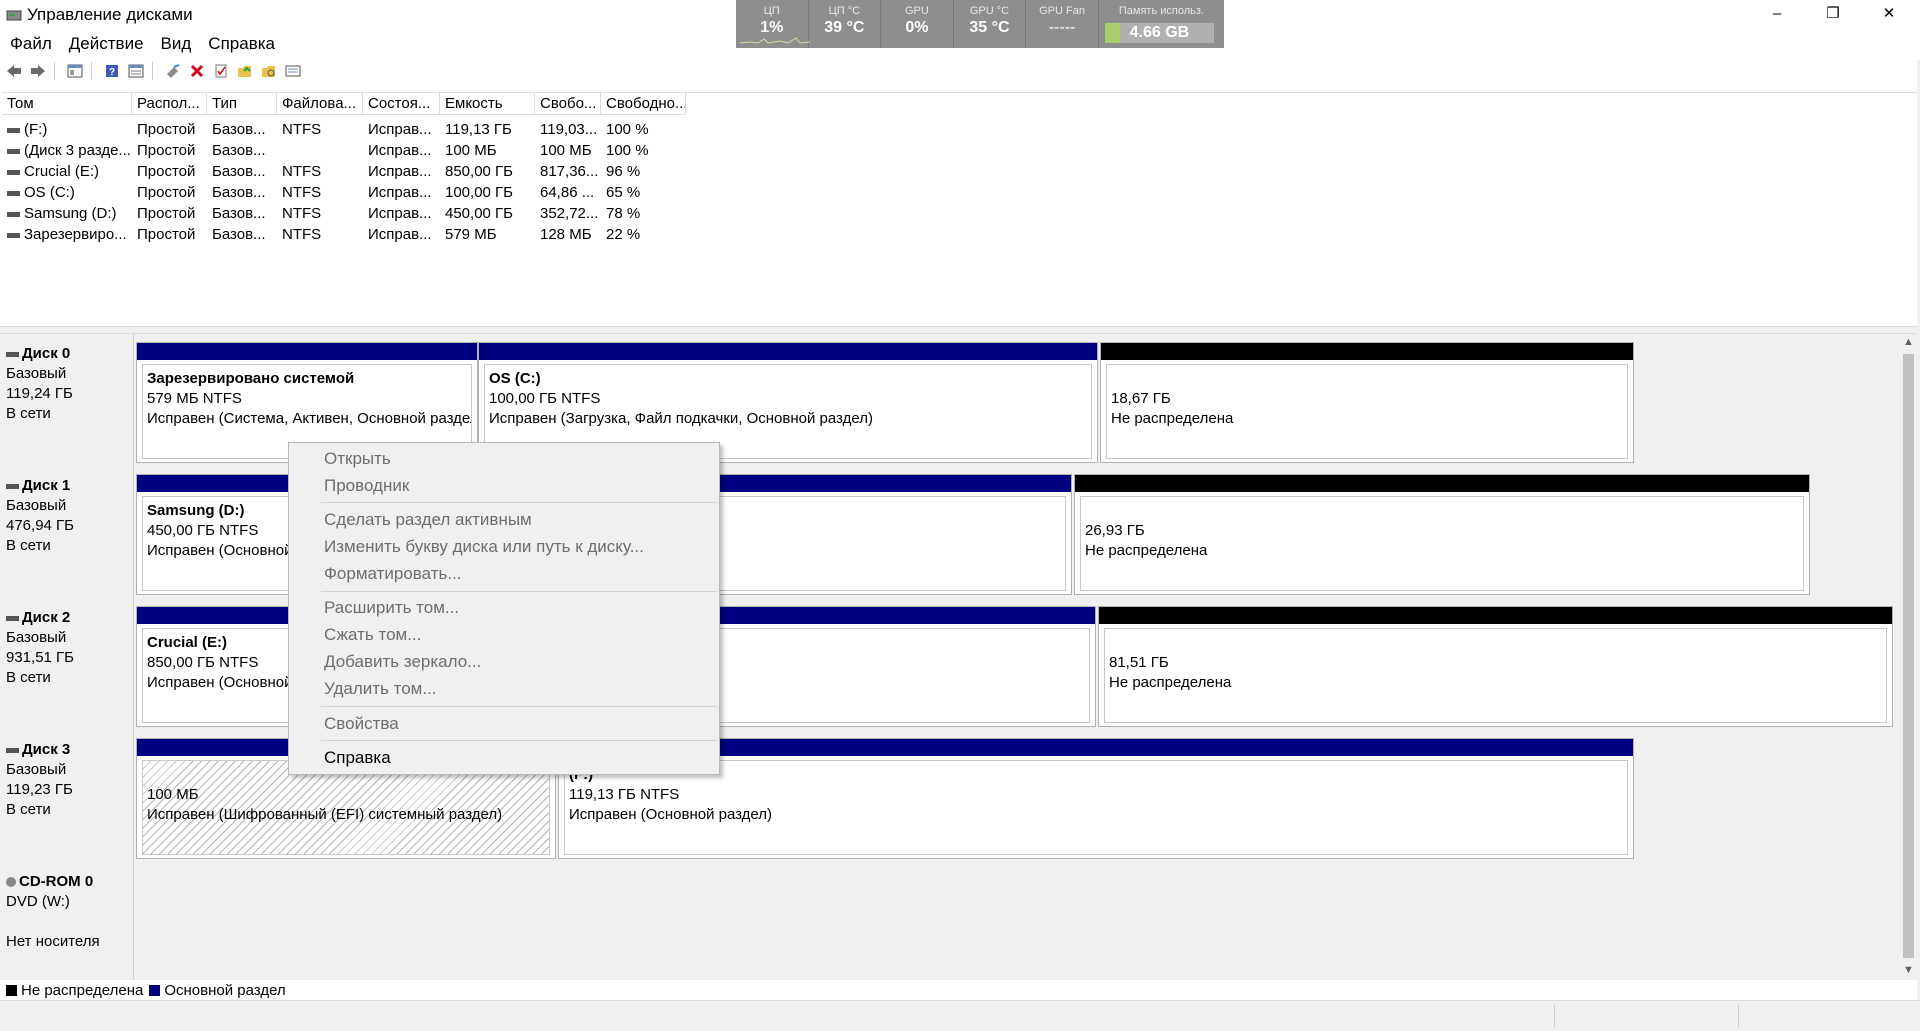 This screenshot has height=1031, width=1920. What do you see at coordinates (960, 330) in the screenshot?
I see `pane-splitter` at bounding box center [960, 330].